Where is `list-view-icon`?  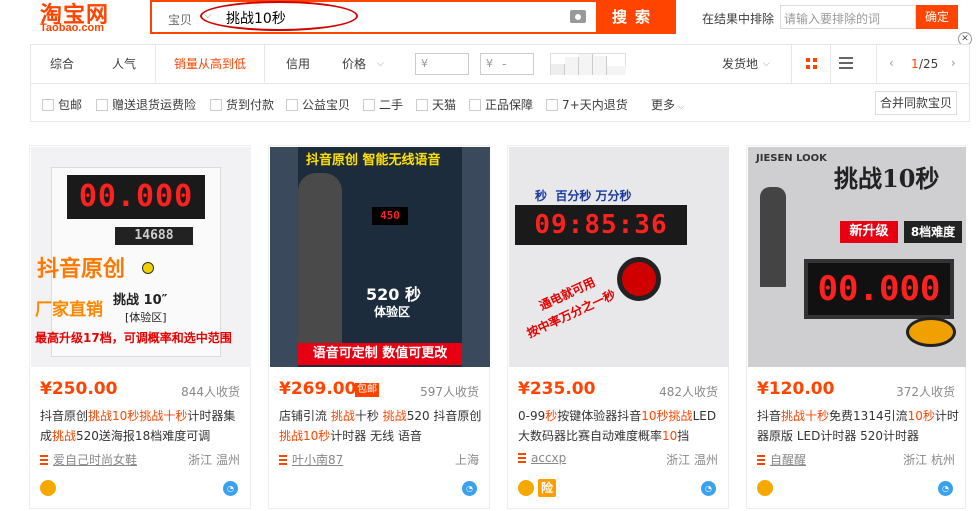 list-view-icon is located at coordinates (846, 64).